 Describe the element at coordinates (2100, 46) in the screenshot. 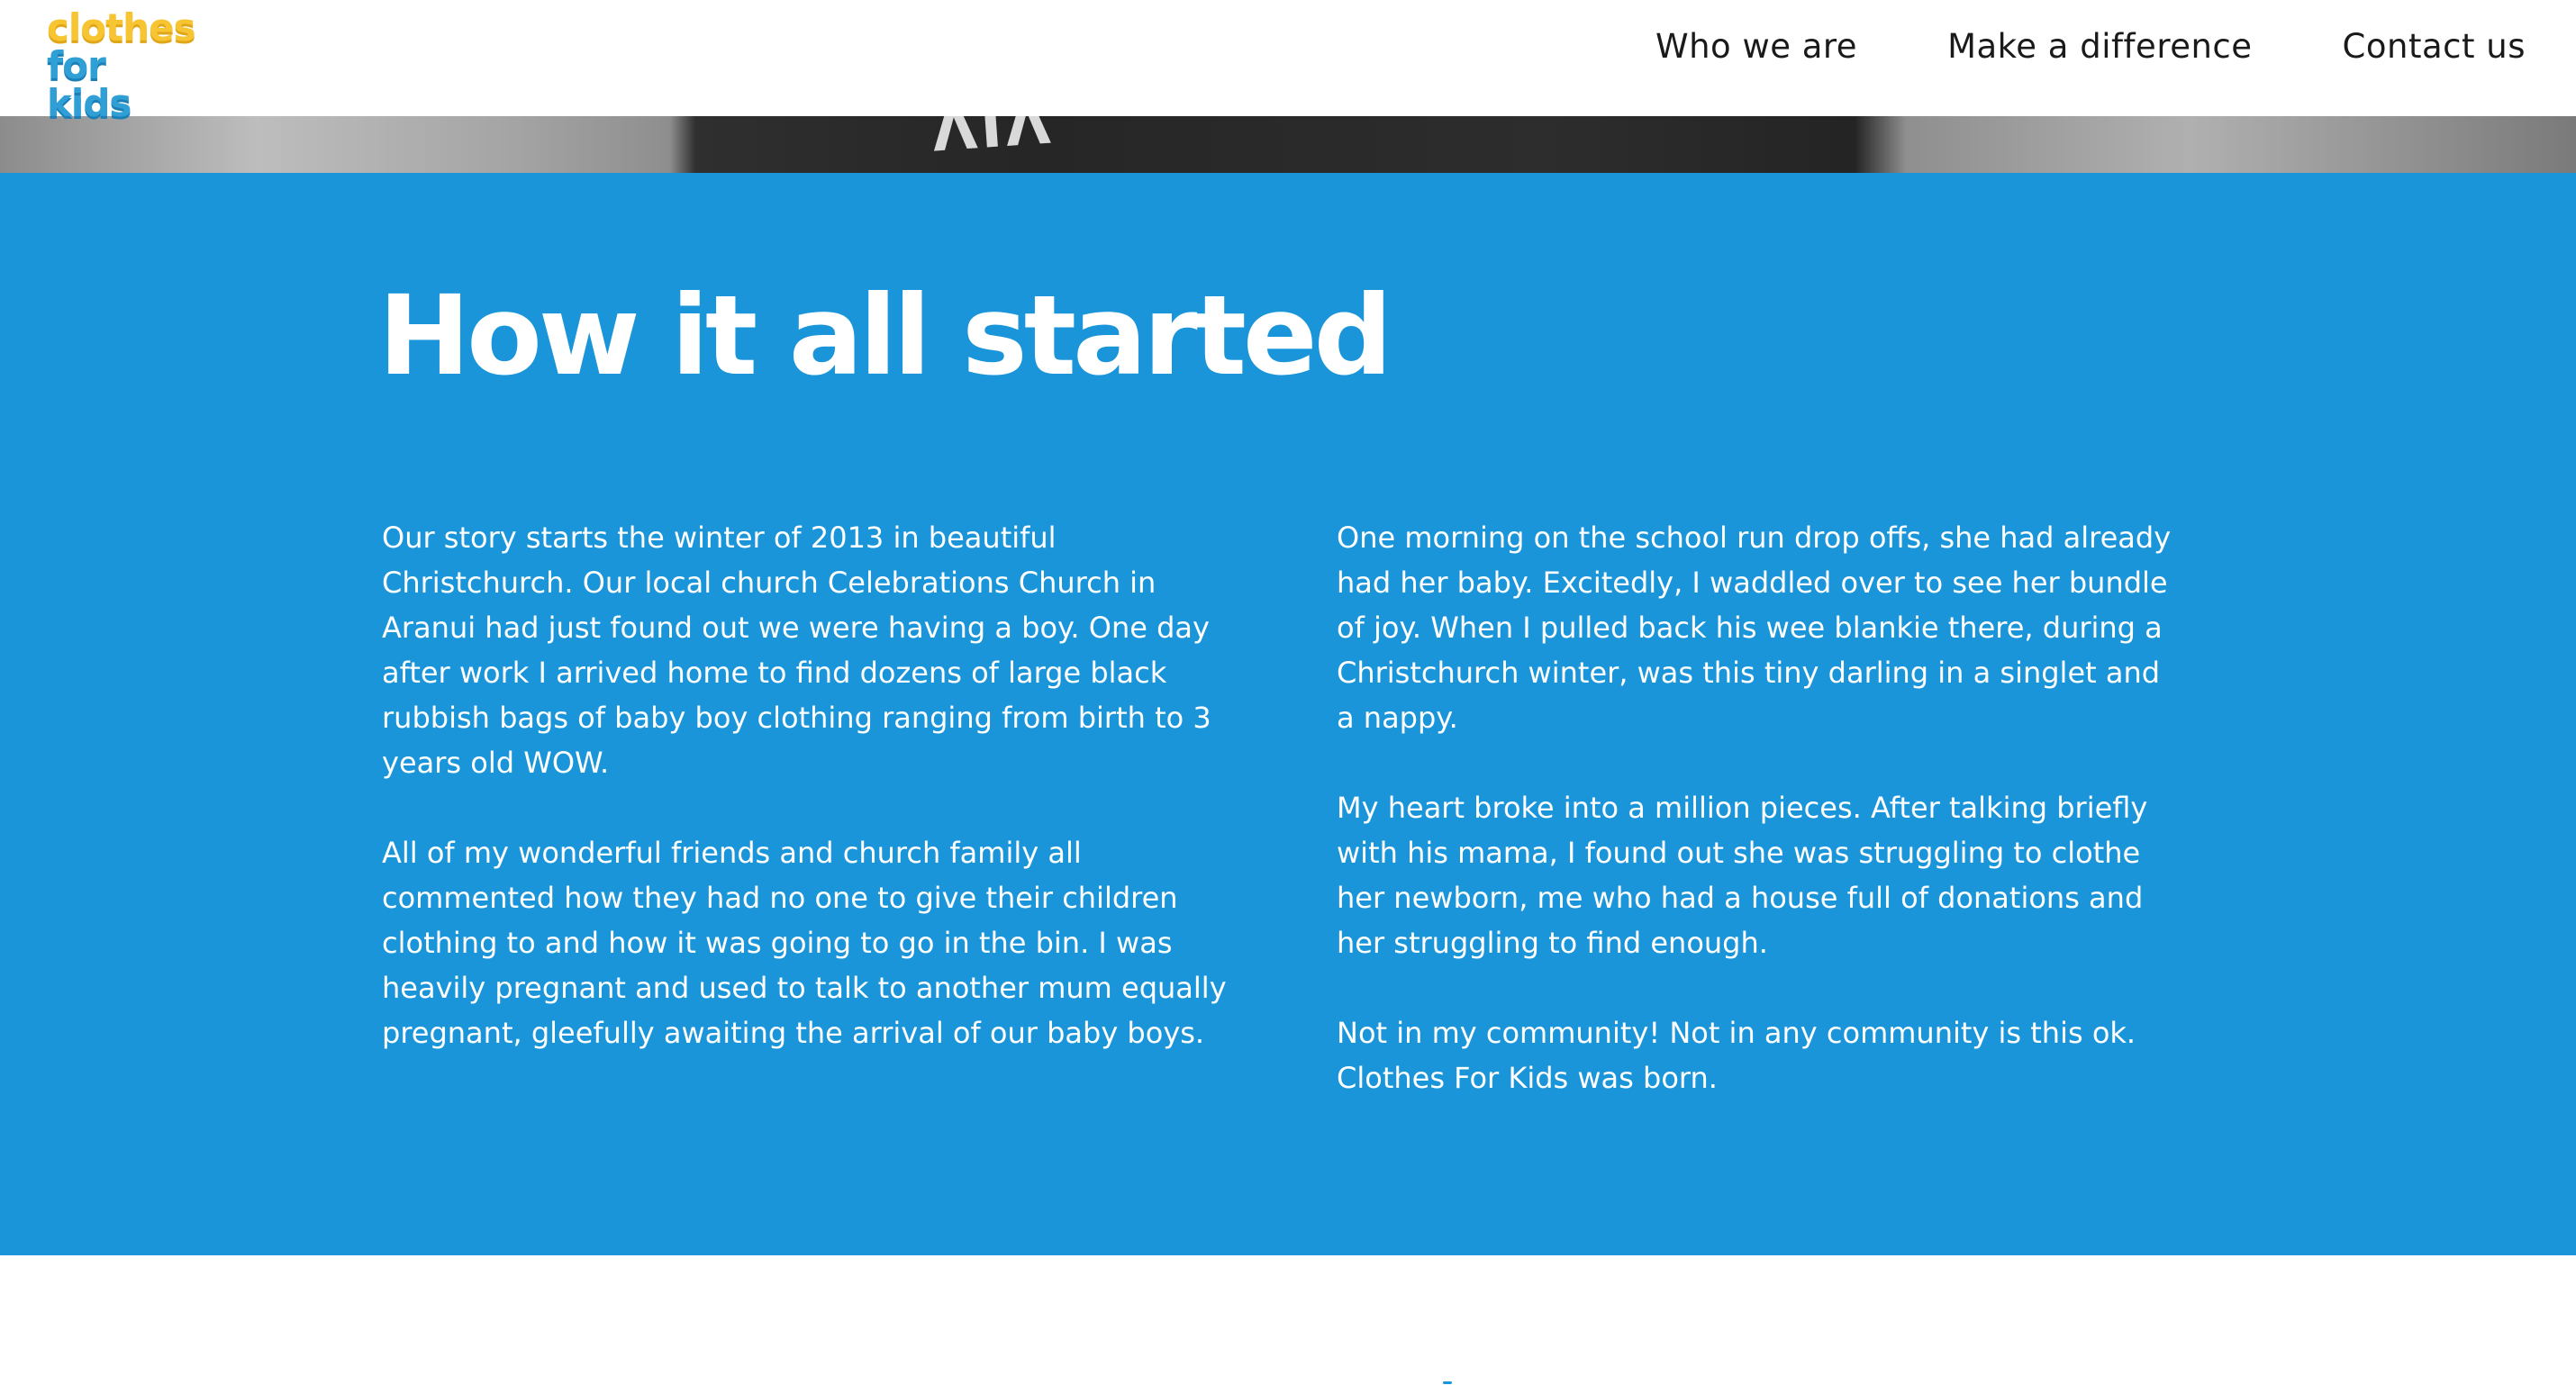

I see `nav-make-a-difference: Make a difference` at that location.